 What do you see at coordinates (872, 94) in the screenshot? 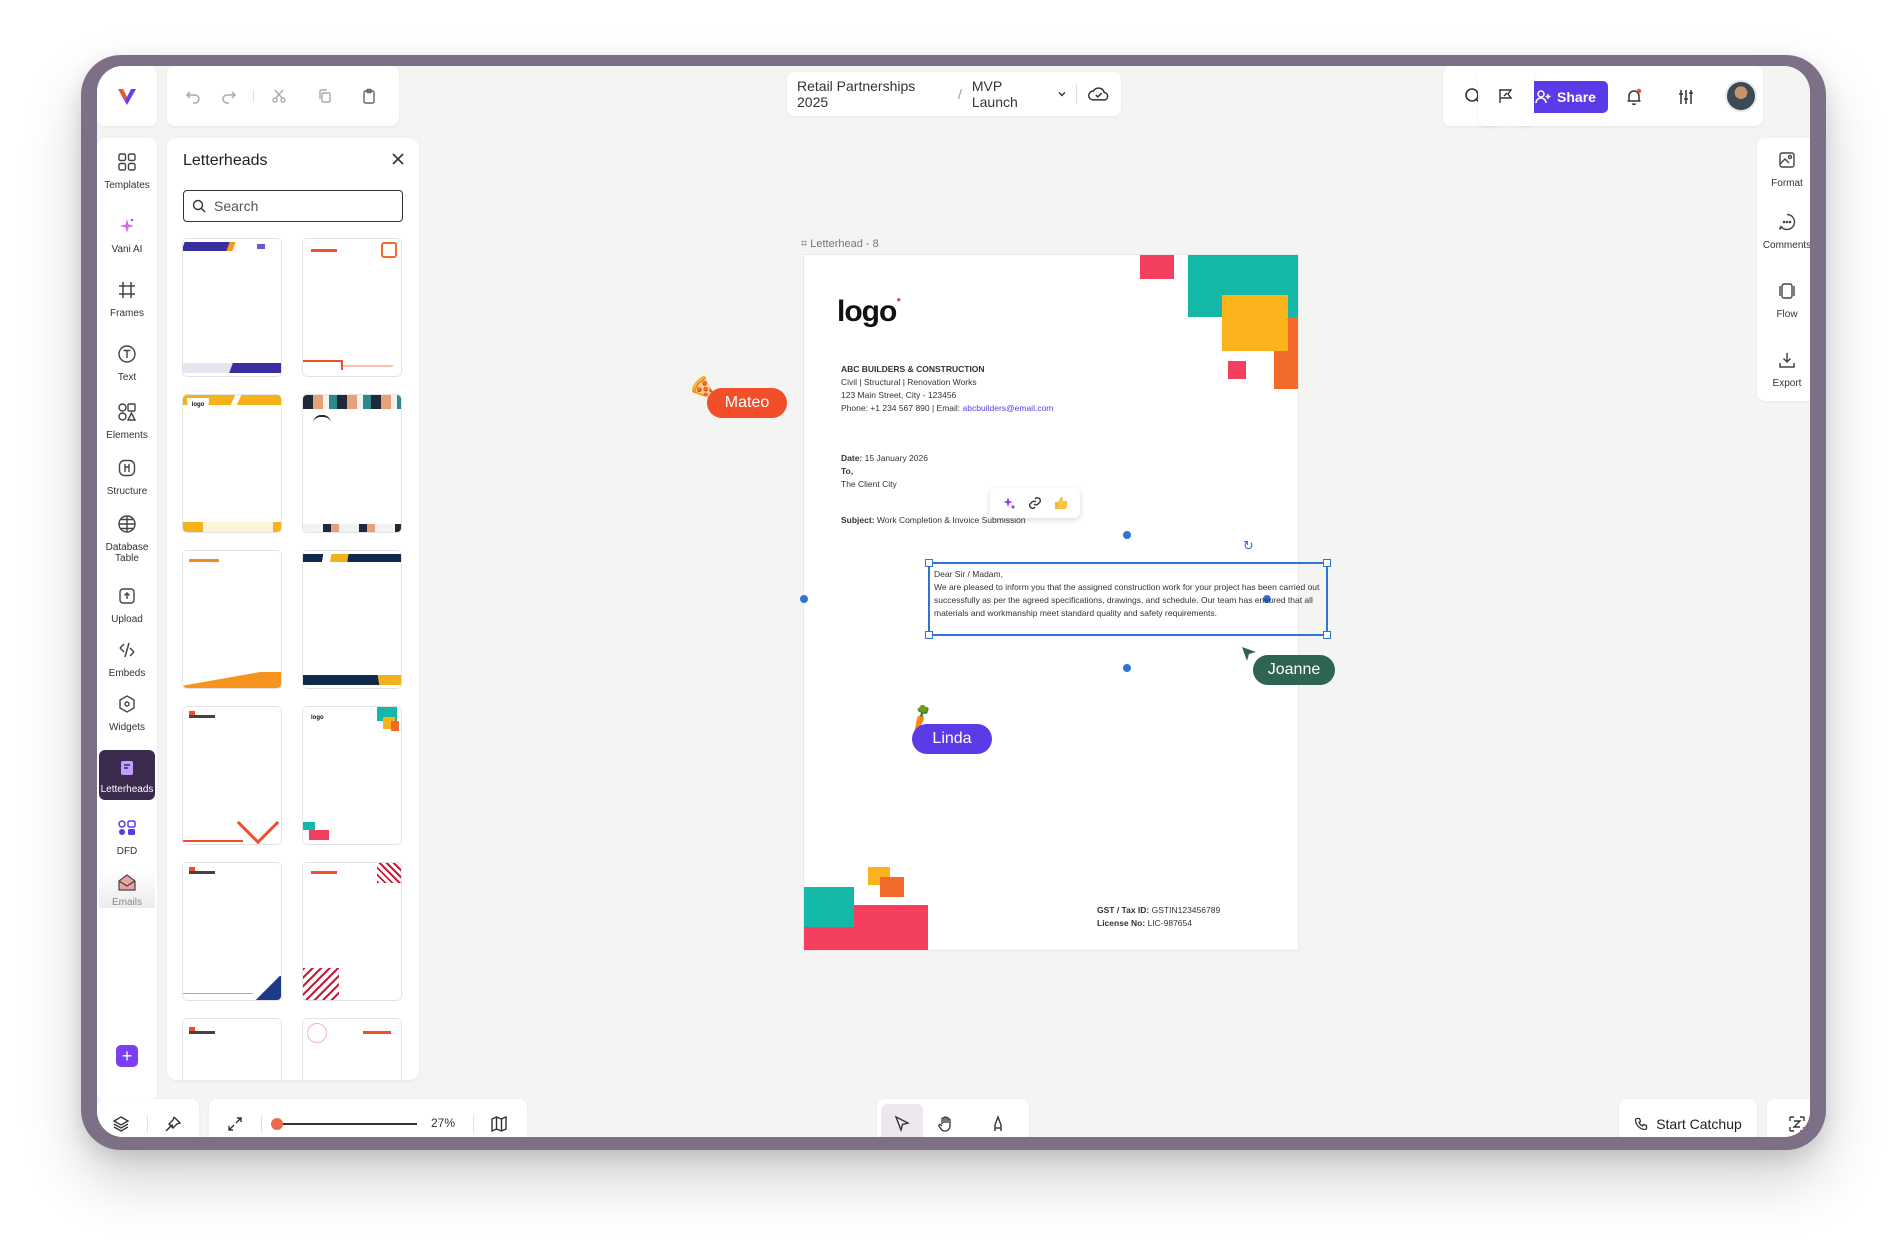
I see `breadcrumb-project: Retail Partnerships 2025` at bounding box center [872, 94].